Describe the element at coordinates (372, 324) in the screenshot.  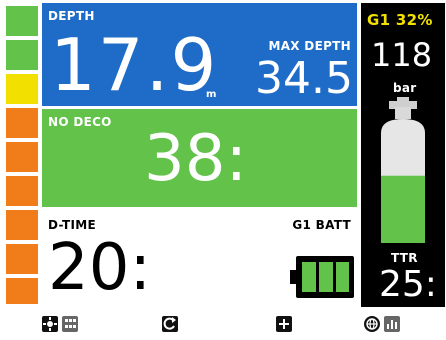
I see `globe-icon` at that location.